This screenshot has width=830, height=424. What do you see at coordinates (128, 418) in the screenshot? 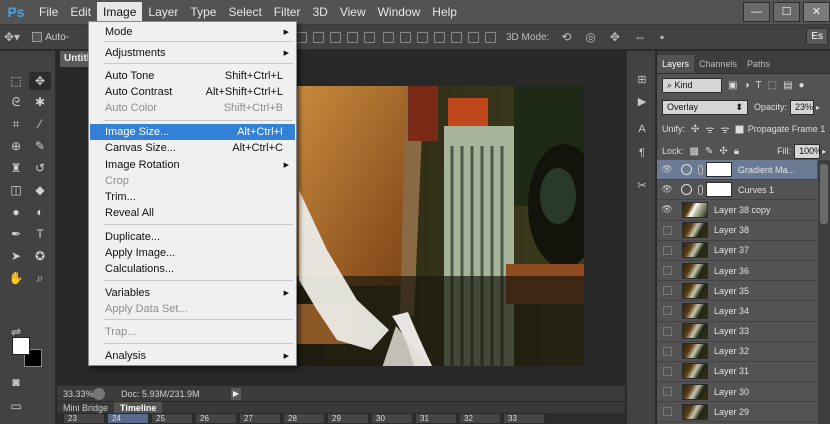
I see `timeline-frame: 24` at bounding box center [128, 418].